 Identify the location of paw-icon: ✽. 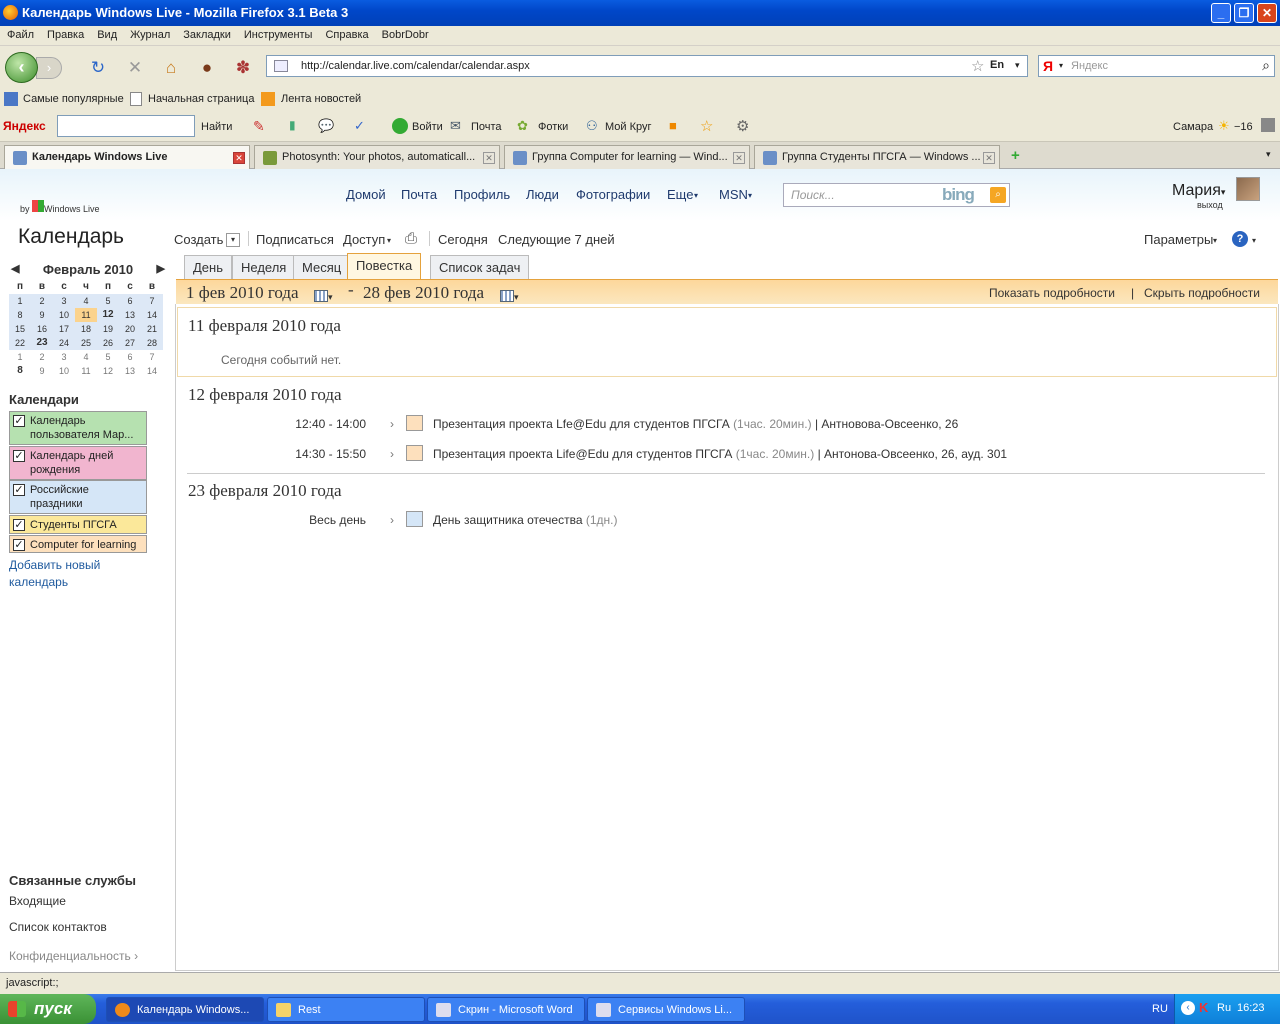
(243, 68).